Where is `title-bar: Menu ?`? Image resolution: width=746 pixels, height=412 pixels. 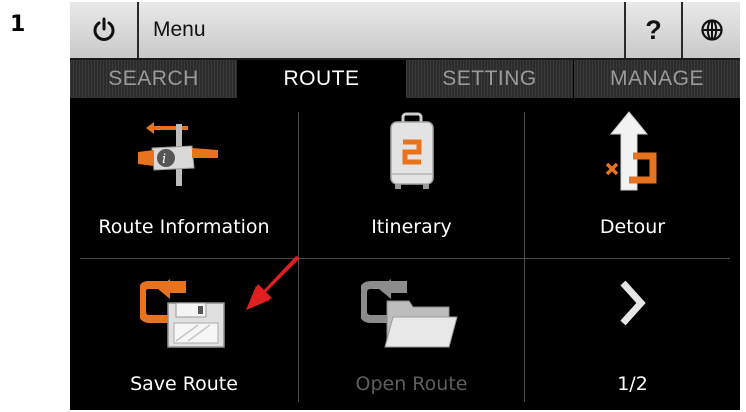
title-bar: Menu ? is located at coordinates (405, 31).